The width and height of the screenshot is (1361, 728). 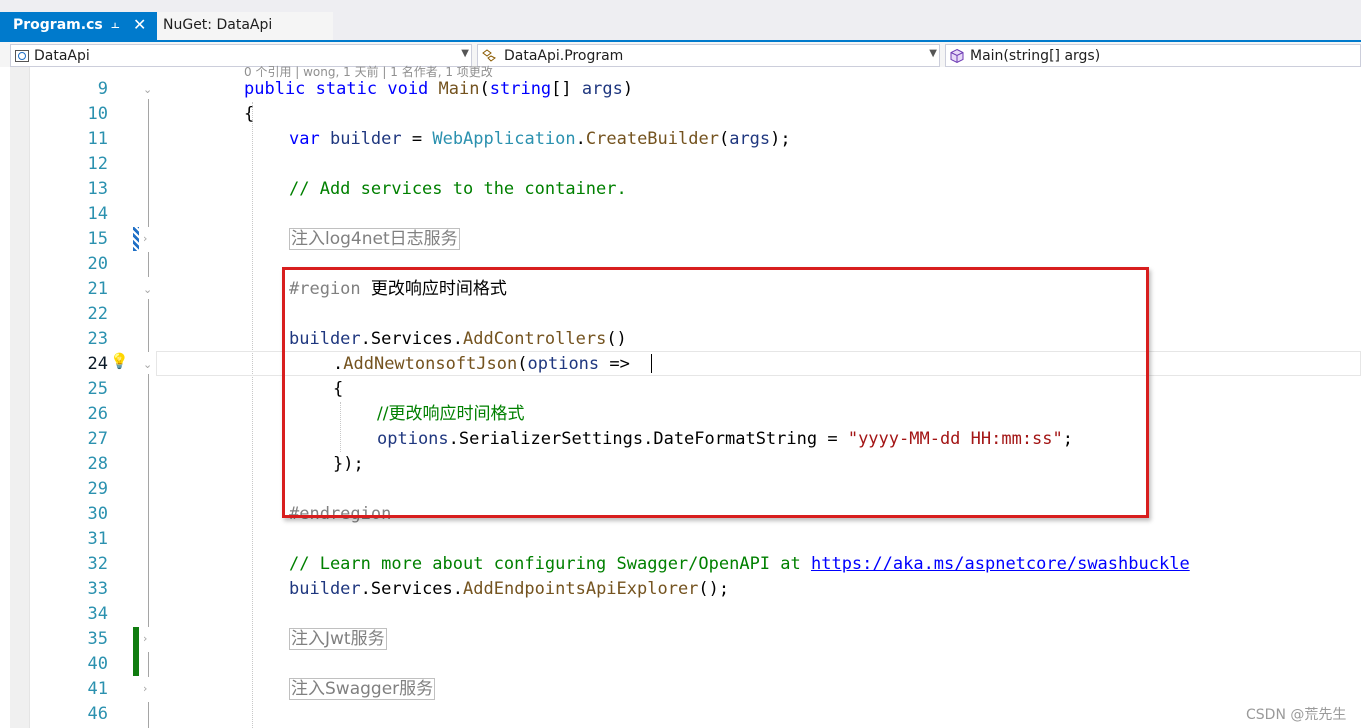 I want to click on editor-margin, so click(x=20, y=397).